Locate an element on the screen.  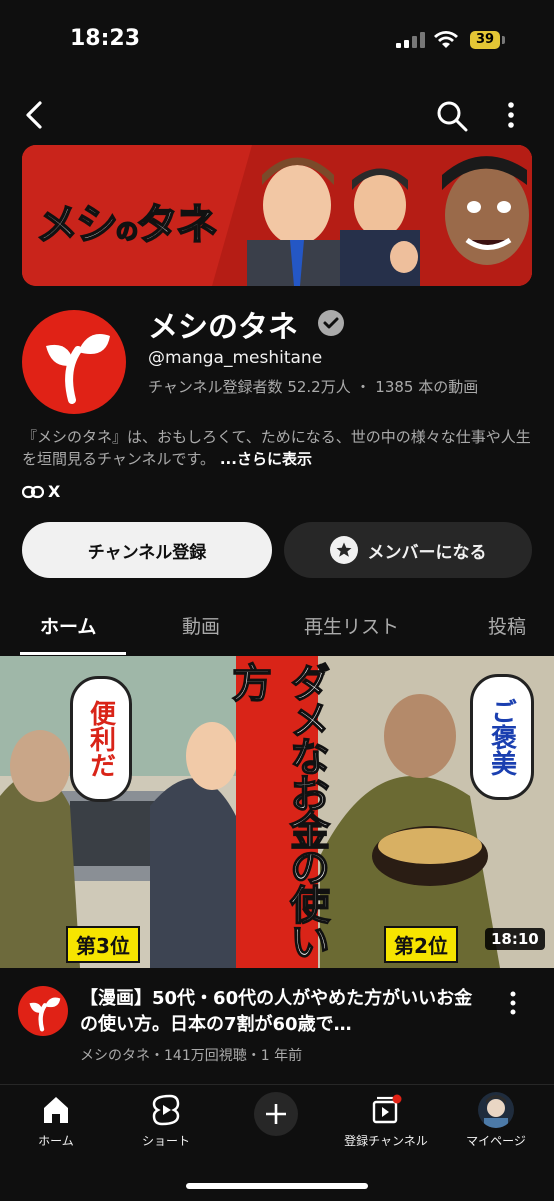
video-channel-avatar is located at coordinates (43, 1011).